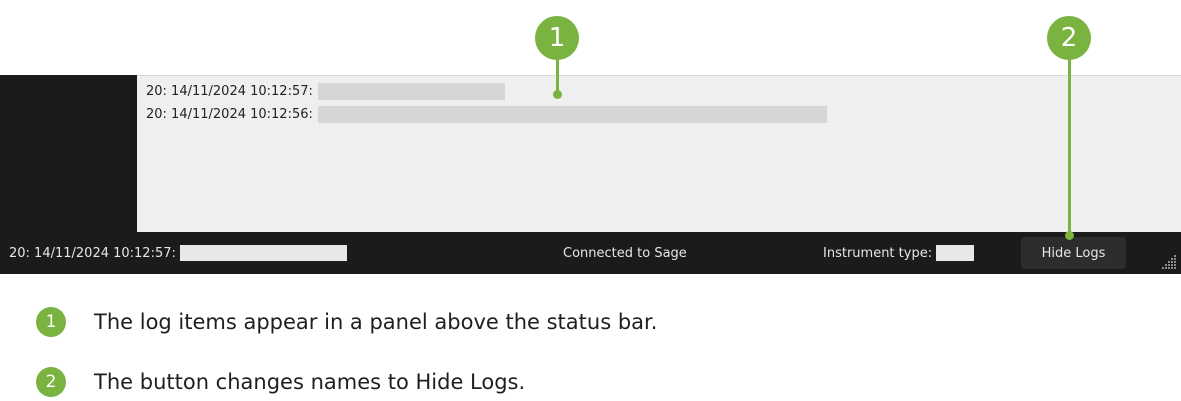  Describe the element at coordinates (92, 253) in the screenshot. I see `status-last-log-timestamp: 20: 14/11/2024 10:12:57:` at that location.